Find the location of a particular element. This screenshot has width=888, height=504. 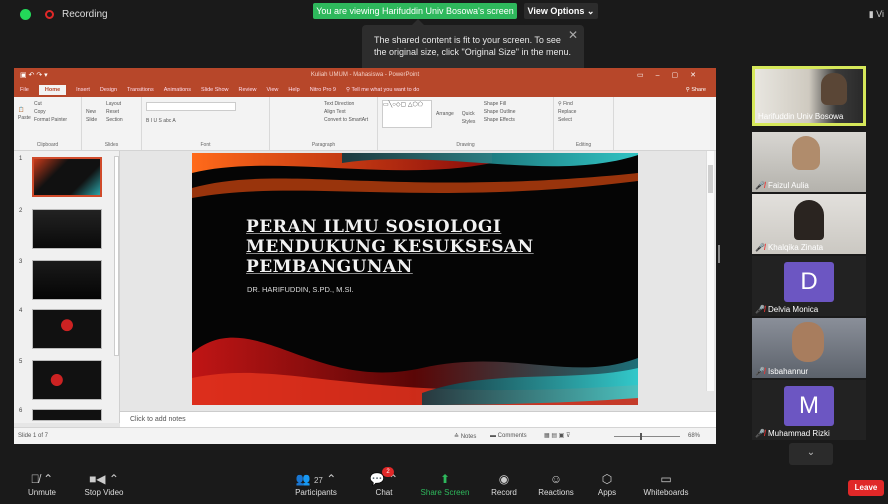

quick-access-toolbar: ▣ ↶ ↷ ▾ is located at coordinates (34, 75).